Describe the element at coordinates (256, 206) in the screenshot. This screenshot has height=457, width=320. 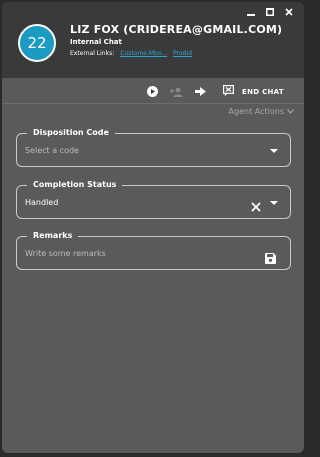
I see `clear-selection-icon` at that location.